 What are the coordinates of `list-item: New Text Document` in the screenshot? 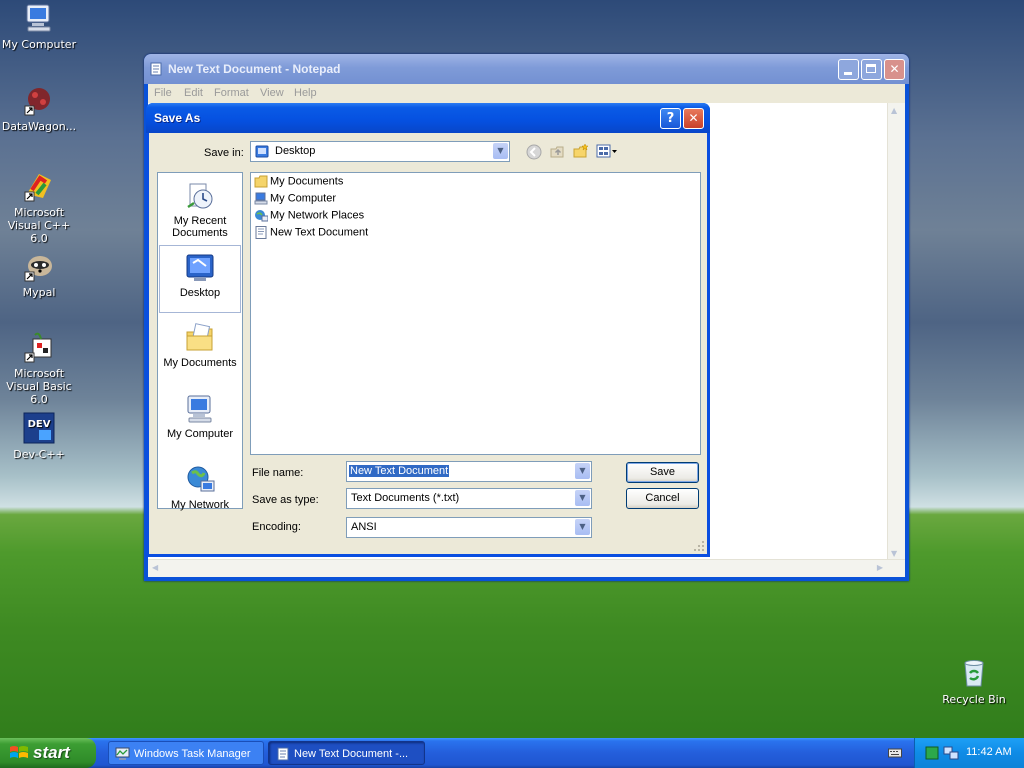 It's located at (311, 234).